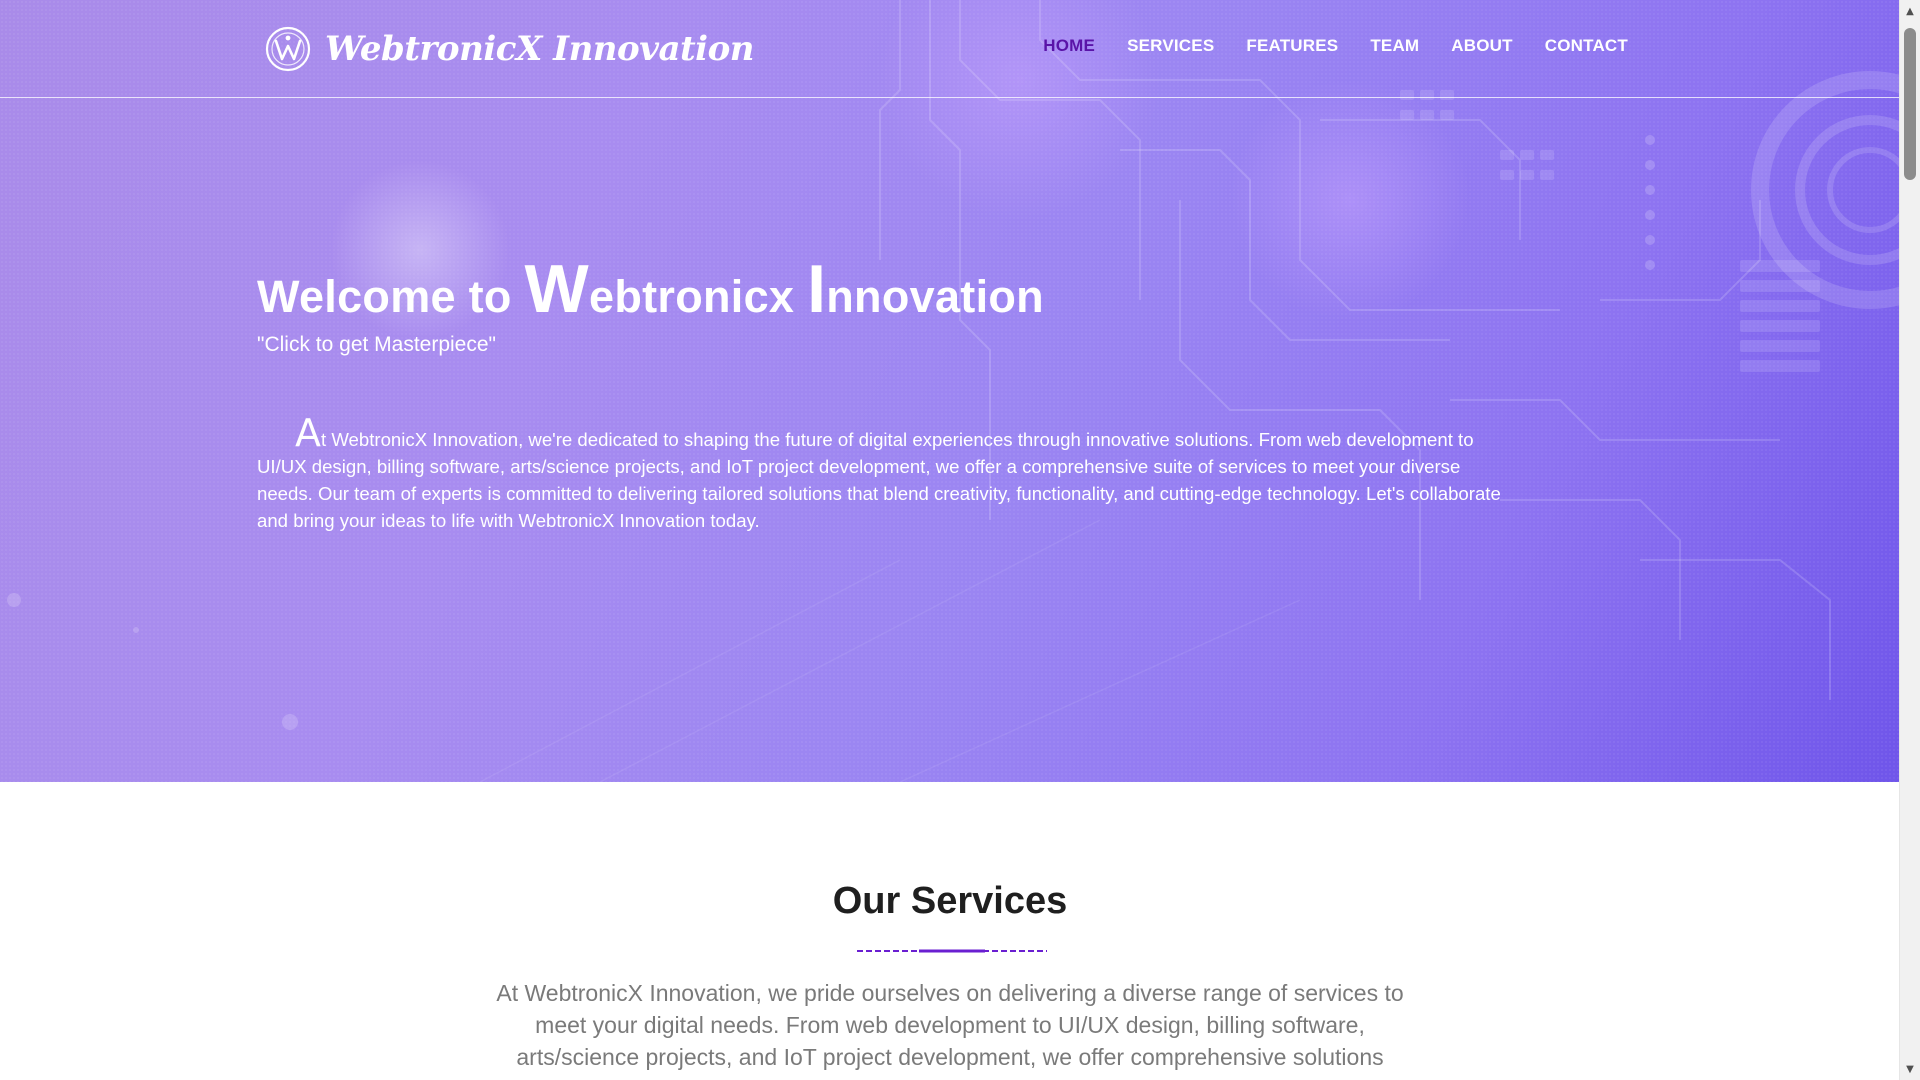 This screenshot has width=1920, height=1080. What do you see at coordinates (557, 289) in the screenshot?
I see `hero-title-w: W` at bounding box center [557, 289].